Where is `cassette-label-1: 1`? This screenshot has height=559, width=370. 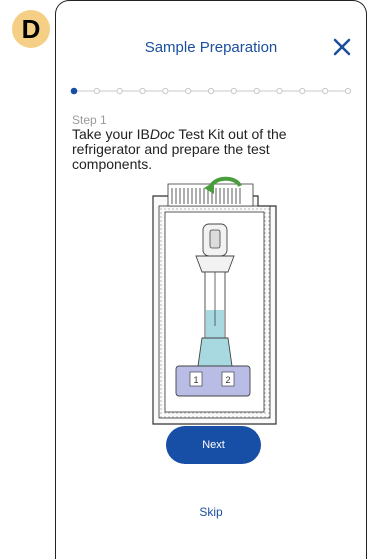
cassette-label-1: 1 is located at coordinates (195, 380).